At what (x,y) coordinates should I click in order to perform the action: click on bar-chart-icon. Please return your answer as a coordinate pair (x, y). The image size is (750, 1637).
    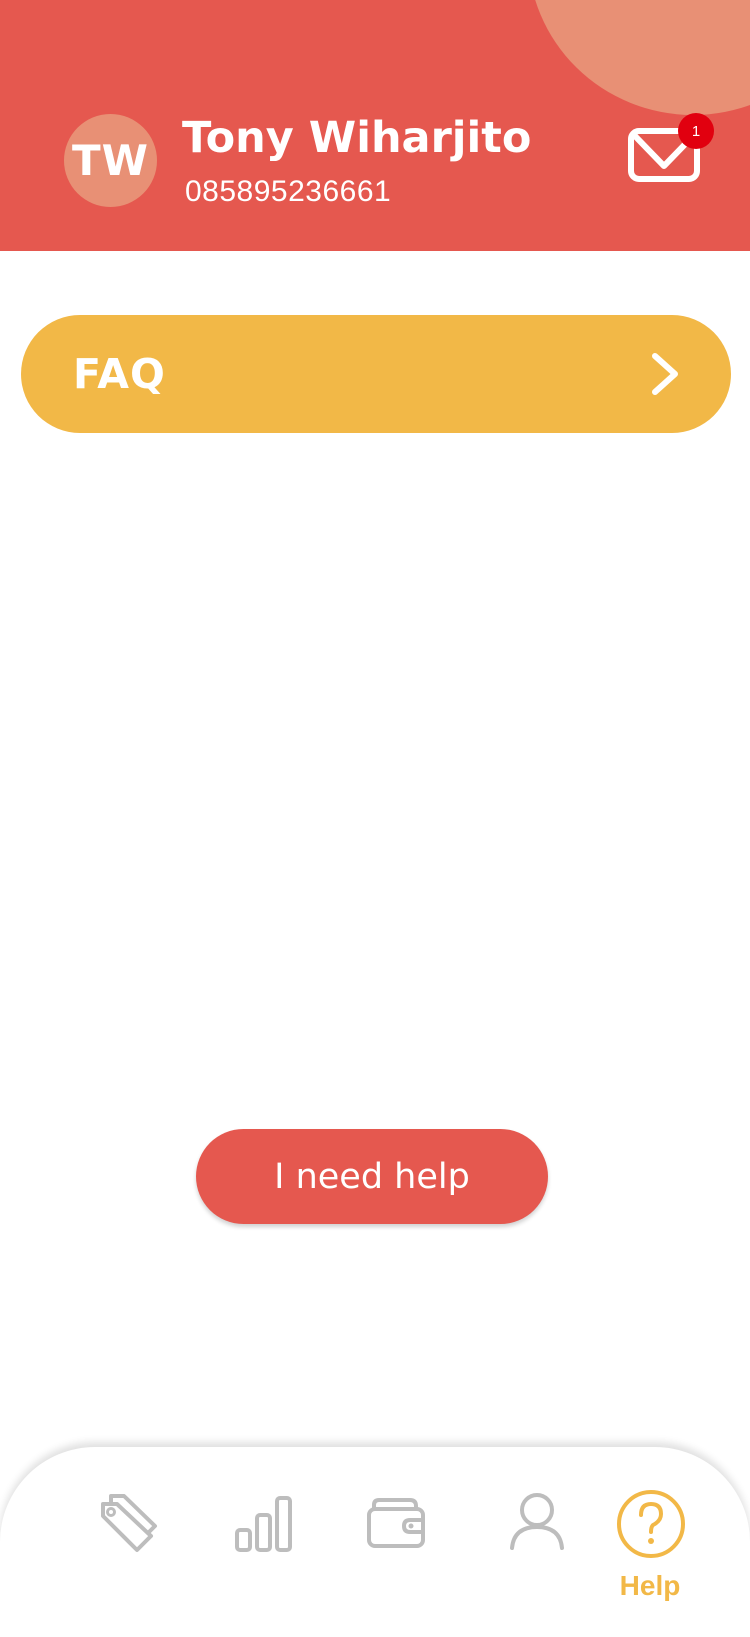
    Looking at the image, I should click on (263, 1524).